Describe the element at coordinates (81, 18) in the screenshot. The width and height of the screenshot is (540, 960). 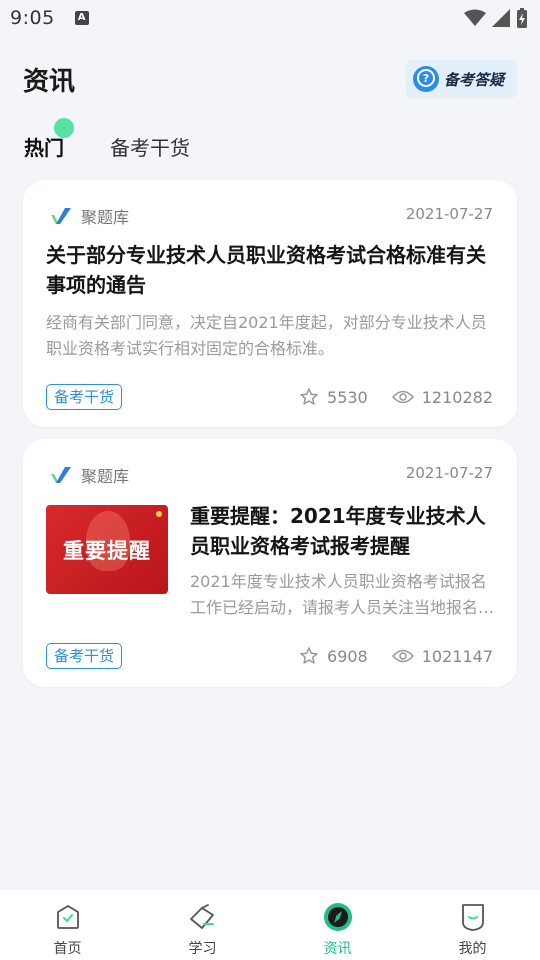
I see `notification-icon: A` at that location.